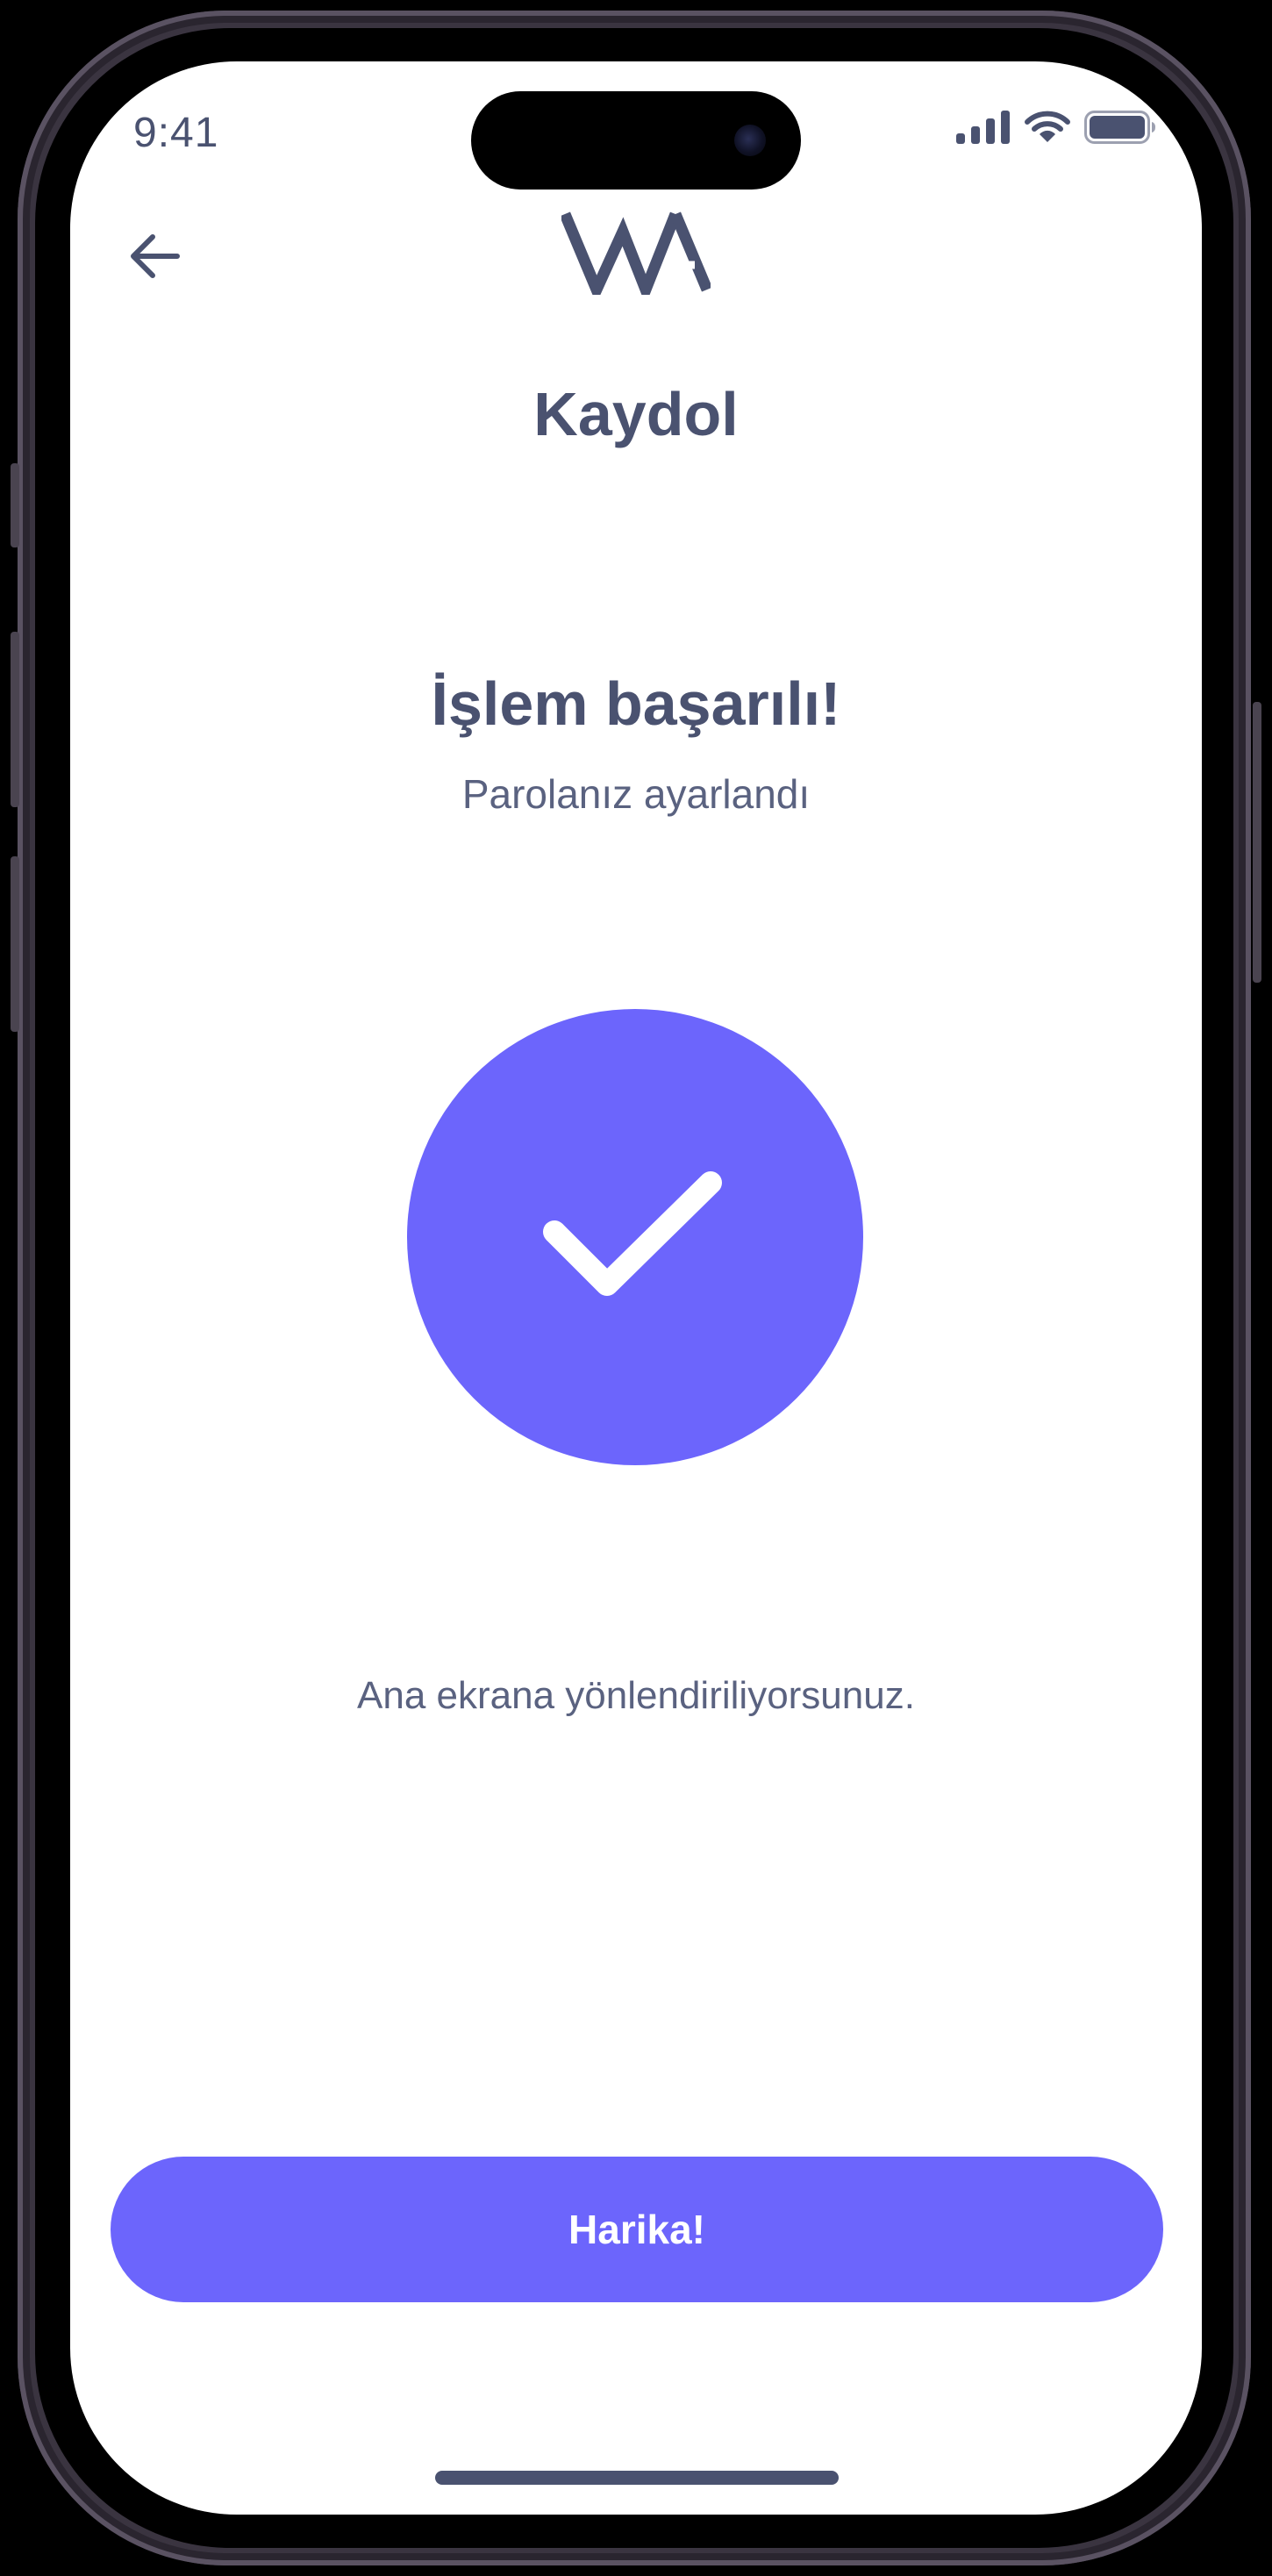  Describe the element at coordinates (15, 505) in the screenshot. I see `device-action-button` at that location.